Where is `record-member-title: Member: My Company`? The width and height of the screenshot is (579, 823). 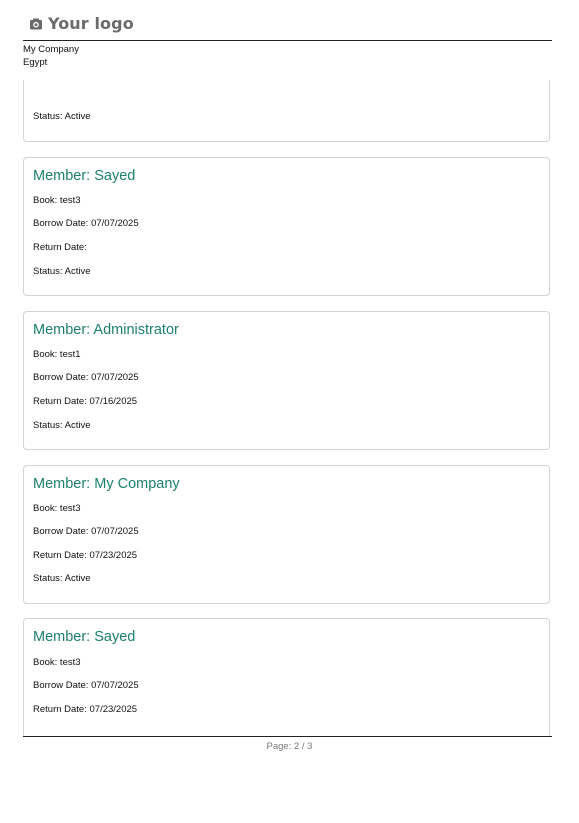
record-member-title: Member: My Company is located at coordinates (106, 484).